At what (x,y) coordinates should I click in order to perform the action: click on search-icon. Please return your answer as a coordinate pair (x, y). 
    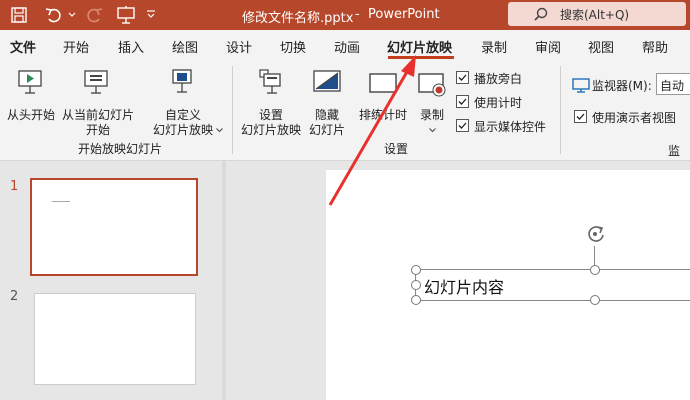
    Looking at the image, I should click on (541, 14).